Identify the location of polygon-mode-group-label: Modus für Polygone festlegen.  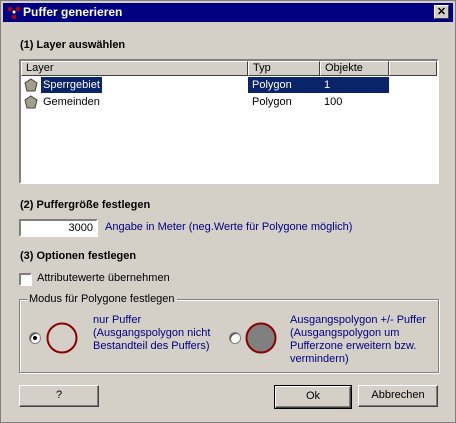
(102, 299).